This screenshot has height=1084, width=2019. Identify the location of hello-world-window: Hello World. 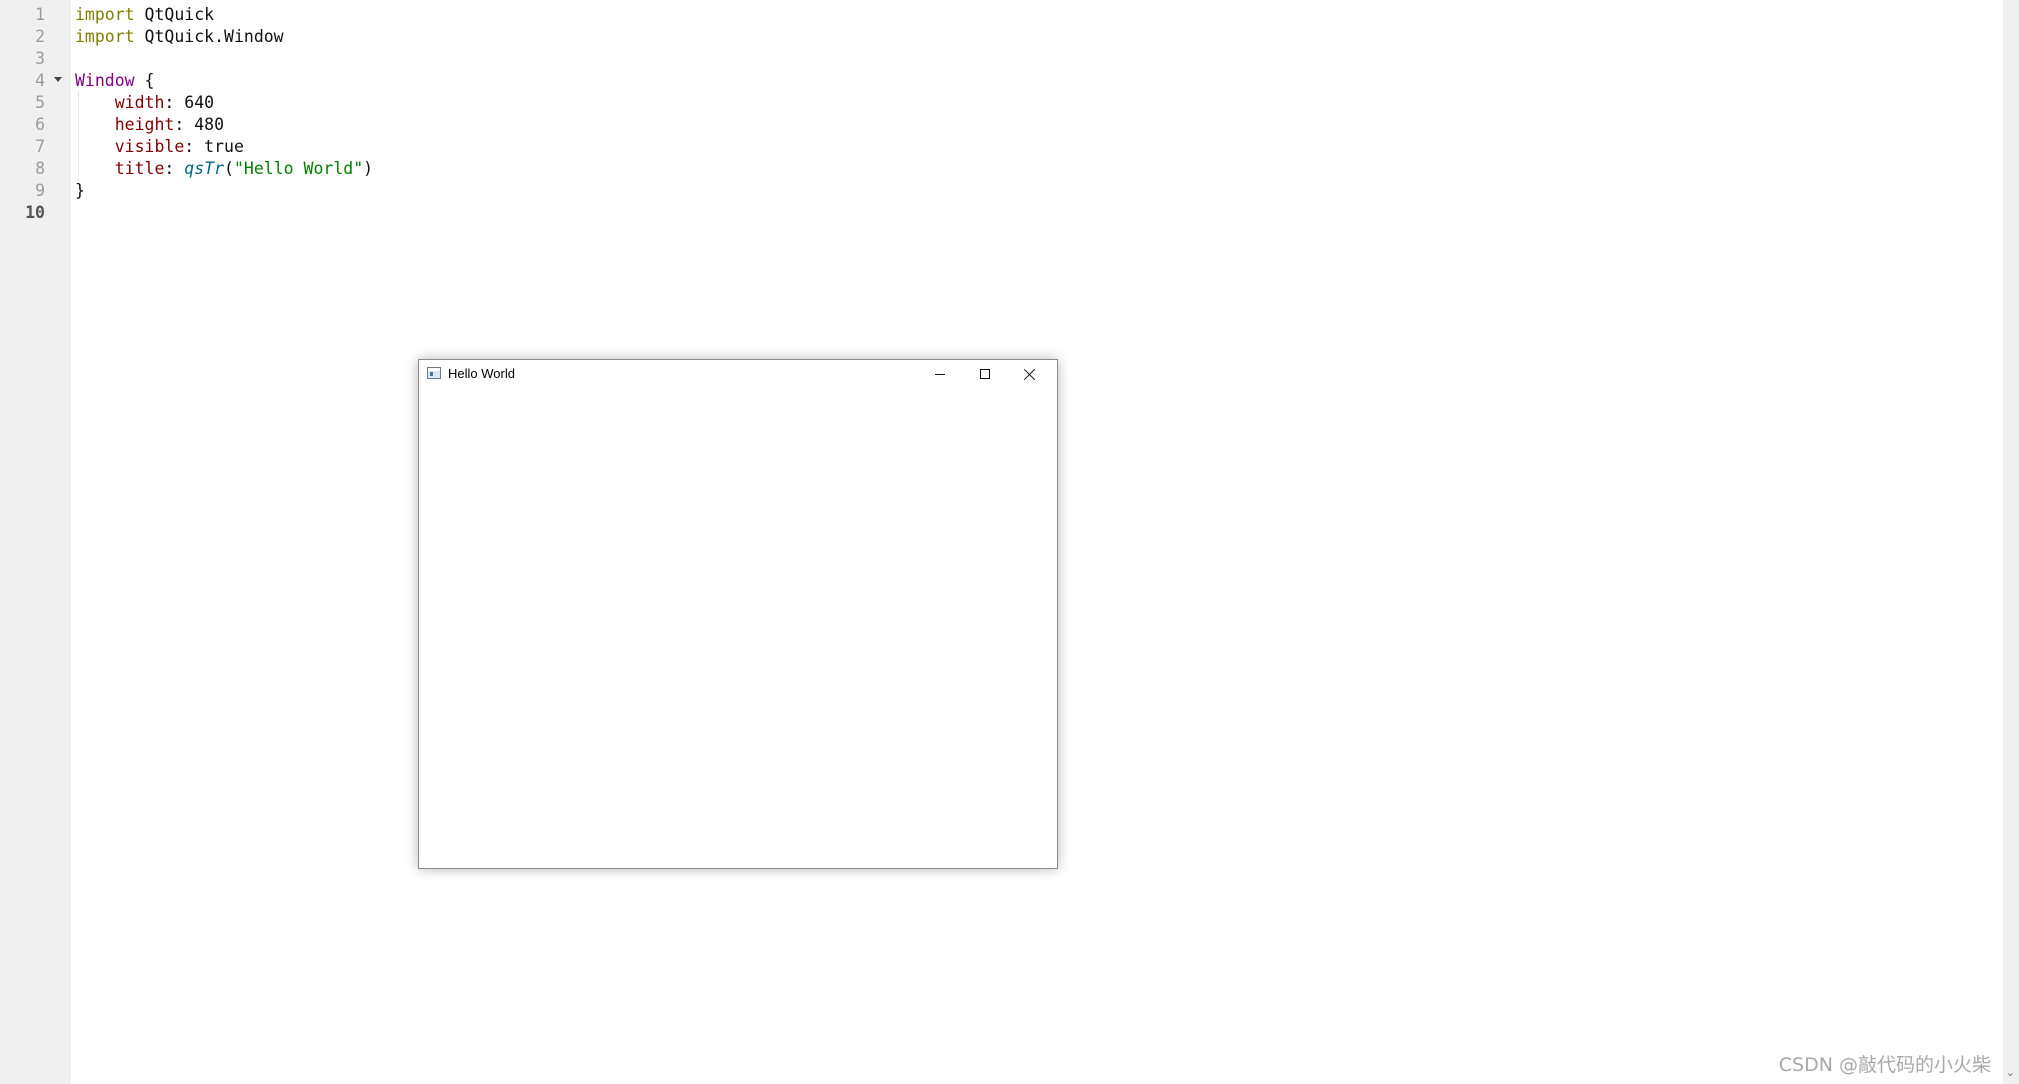
(738, 614).